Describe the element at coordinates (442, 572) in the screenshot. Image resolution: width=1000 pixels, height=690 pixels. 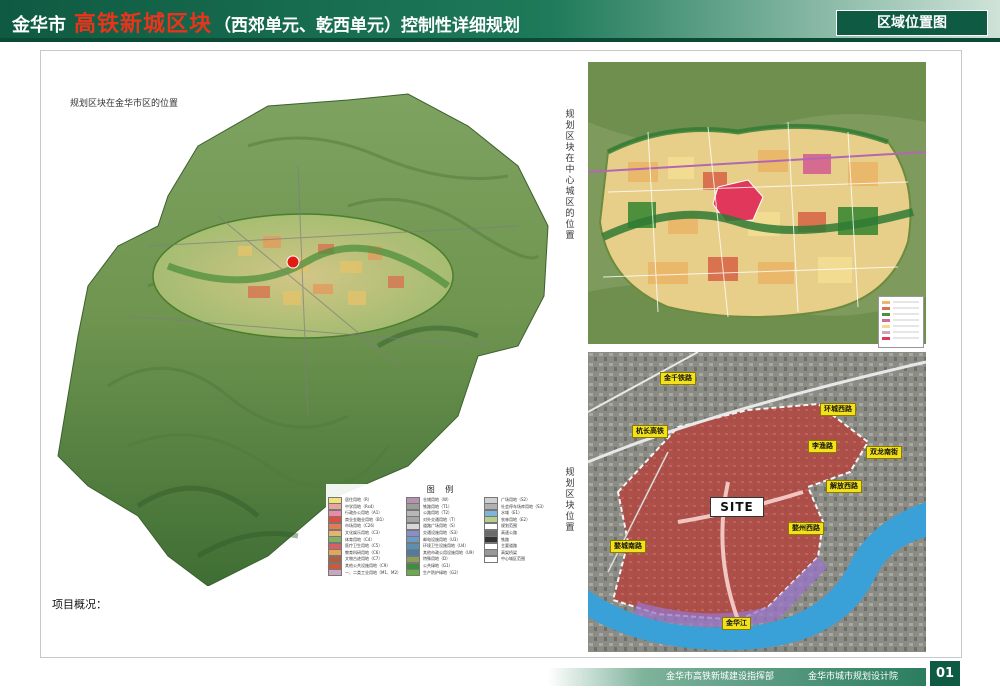
I see `legend-label: 生产防护绿地（G2）` at that location.